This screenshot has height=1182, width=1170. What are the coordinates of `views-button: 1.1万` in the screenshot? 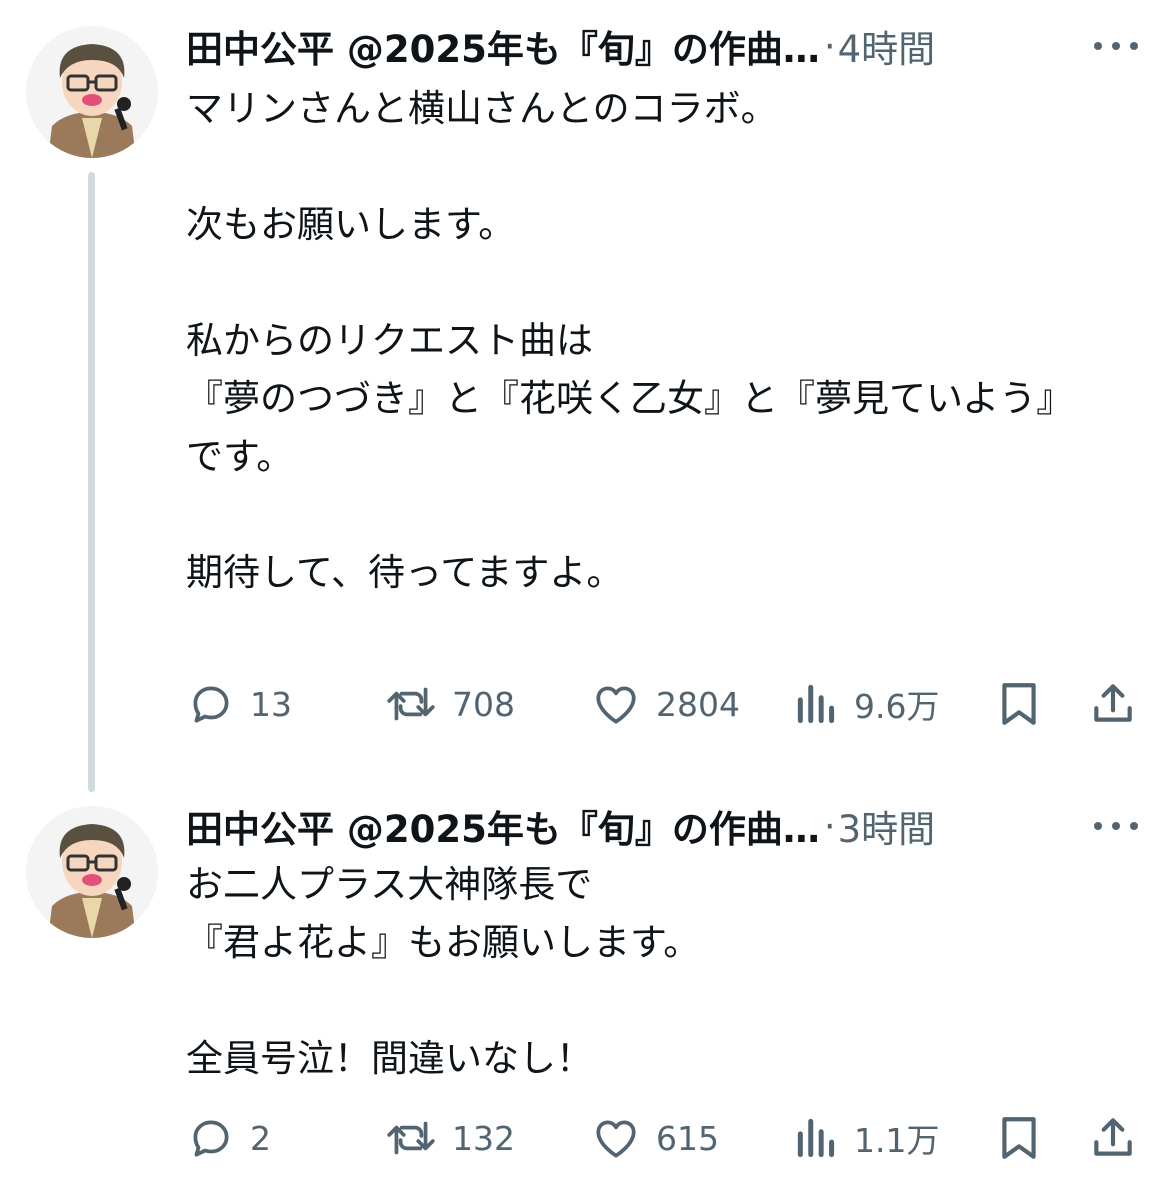 It's located at (866, 1138).